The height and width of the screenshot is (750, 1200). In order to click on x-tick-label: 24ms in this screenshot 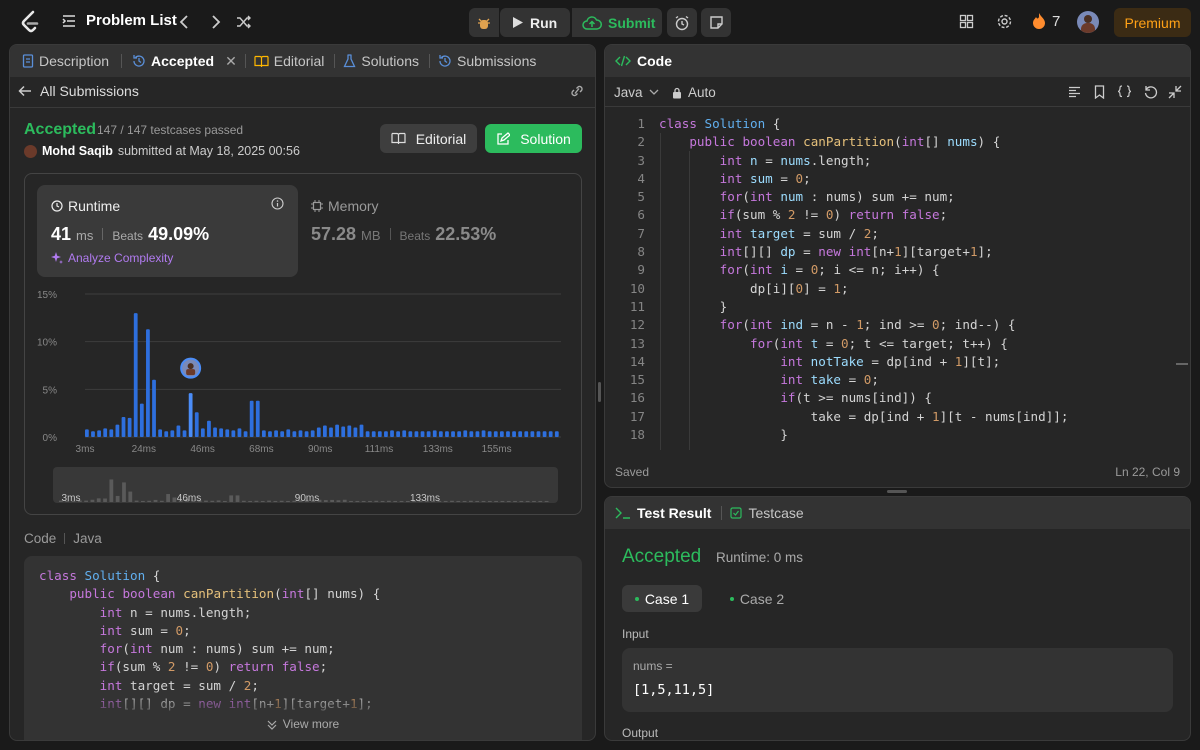, I will do `click(144, 449)`.